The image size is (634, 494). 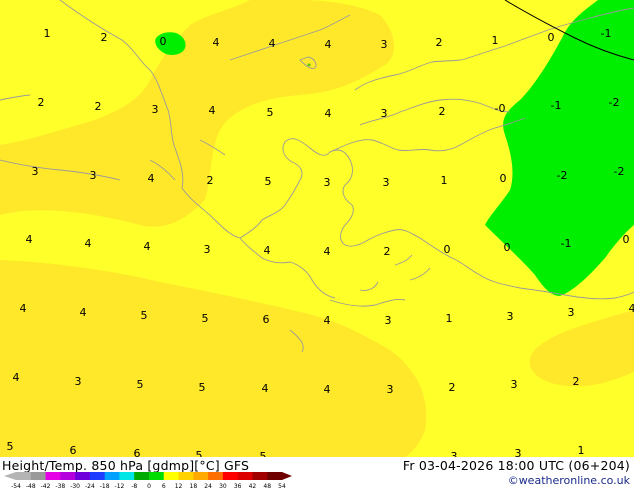 What do you see at coordinates (223, 486) in the screenshot?
I see `scale-tick-label: 30` at bounding box center [223, 486].